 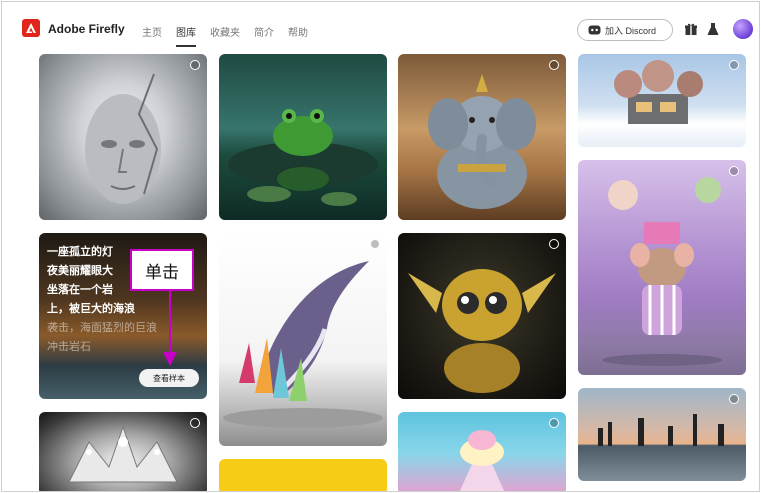 What do you see at coordinates (298, 35) in the screenshot?
I see `nav-item-help: 帮助` at bounding box center [298, 35].